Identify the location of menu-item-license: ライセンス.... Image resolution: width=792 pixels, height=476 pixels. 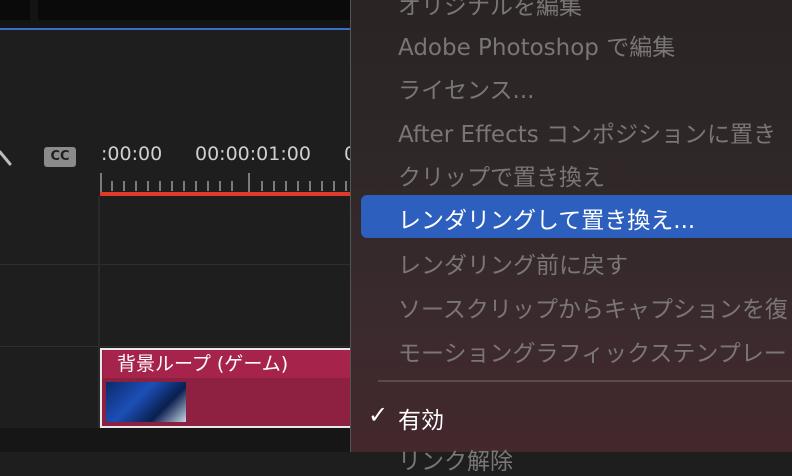
(466, 88).